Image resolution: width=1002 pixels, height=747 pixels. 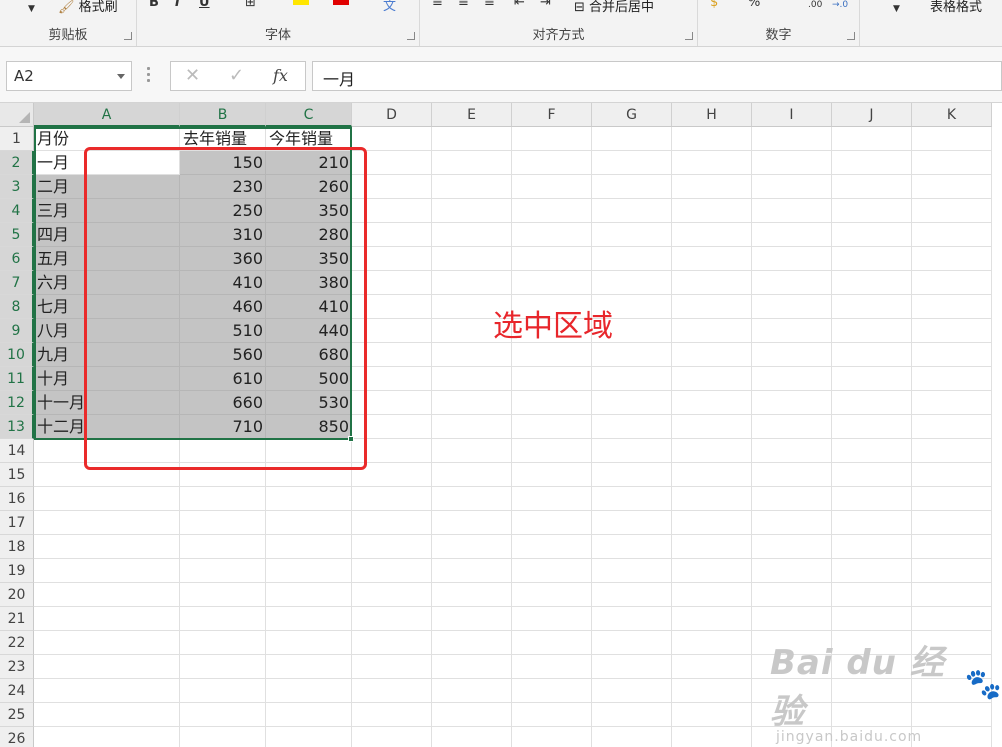 I want to click on row-header: 9, so click(x=17, y=331).